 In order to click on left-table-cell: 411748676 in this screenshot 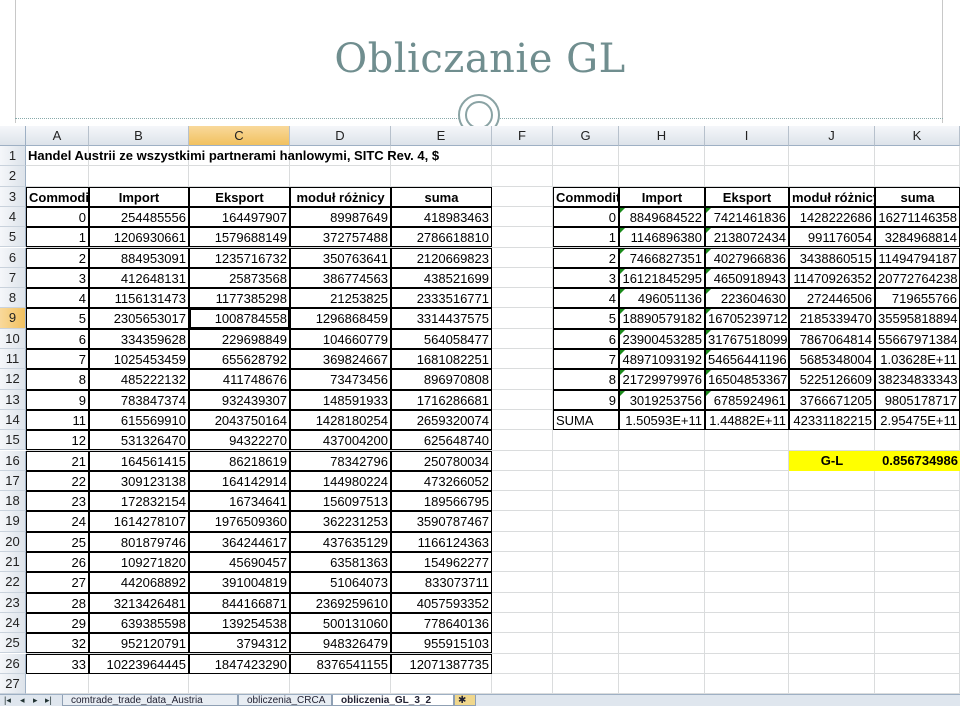, I will do `click(239, 379)`.